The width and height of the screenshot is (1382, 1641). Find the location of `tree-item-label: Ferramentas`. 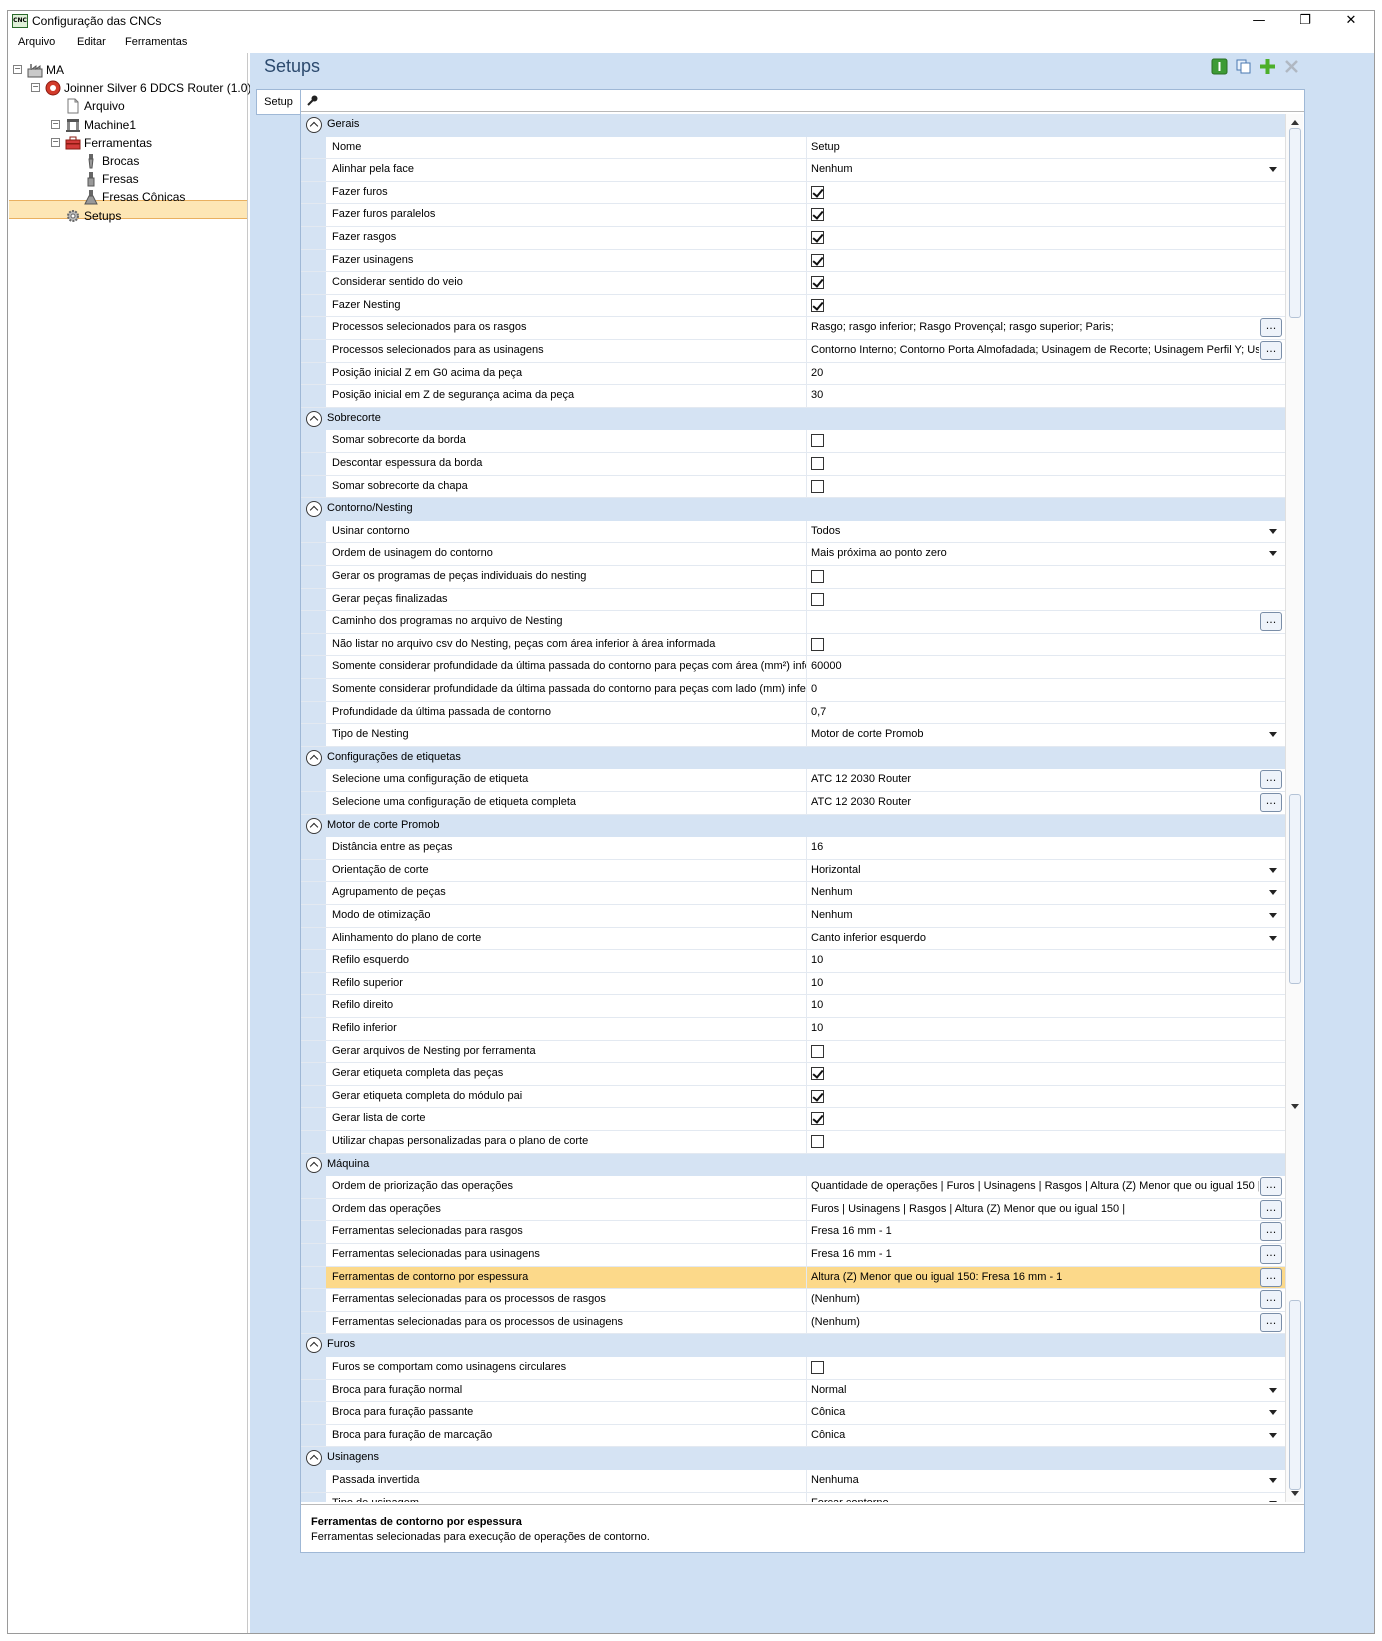

tree-item-label: Ferramentas is located at coordinates (118, 143).